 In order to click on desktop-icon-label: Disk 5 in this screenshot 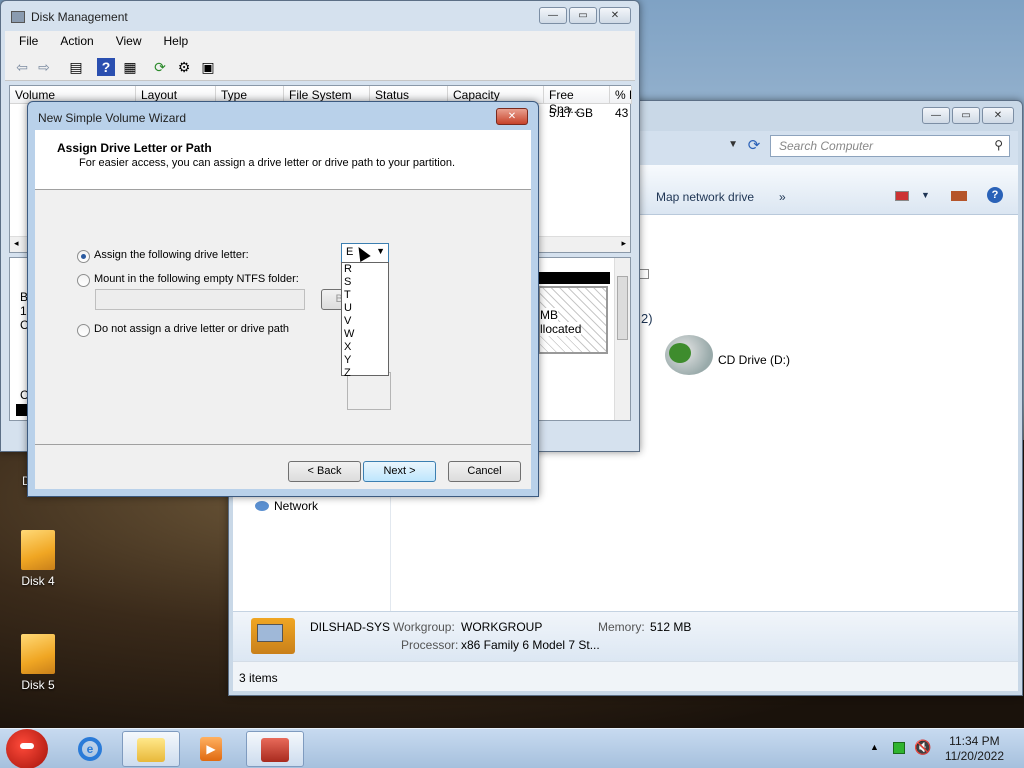, I will do `click(38, 685)`.